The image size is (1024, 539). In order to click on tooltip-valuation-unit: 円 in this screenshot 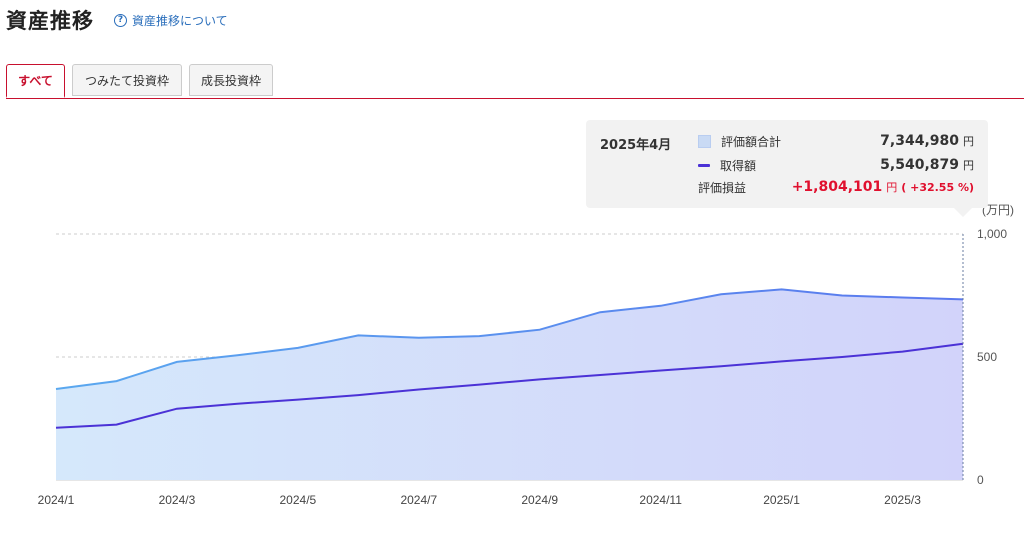, I will do `click(968, 141)`.